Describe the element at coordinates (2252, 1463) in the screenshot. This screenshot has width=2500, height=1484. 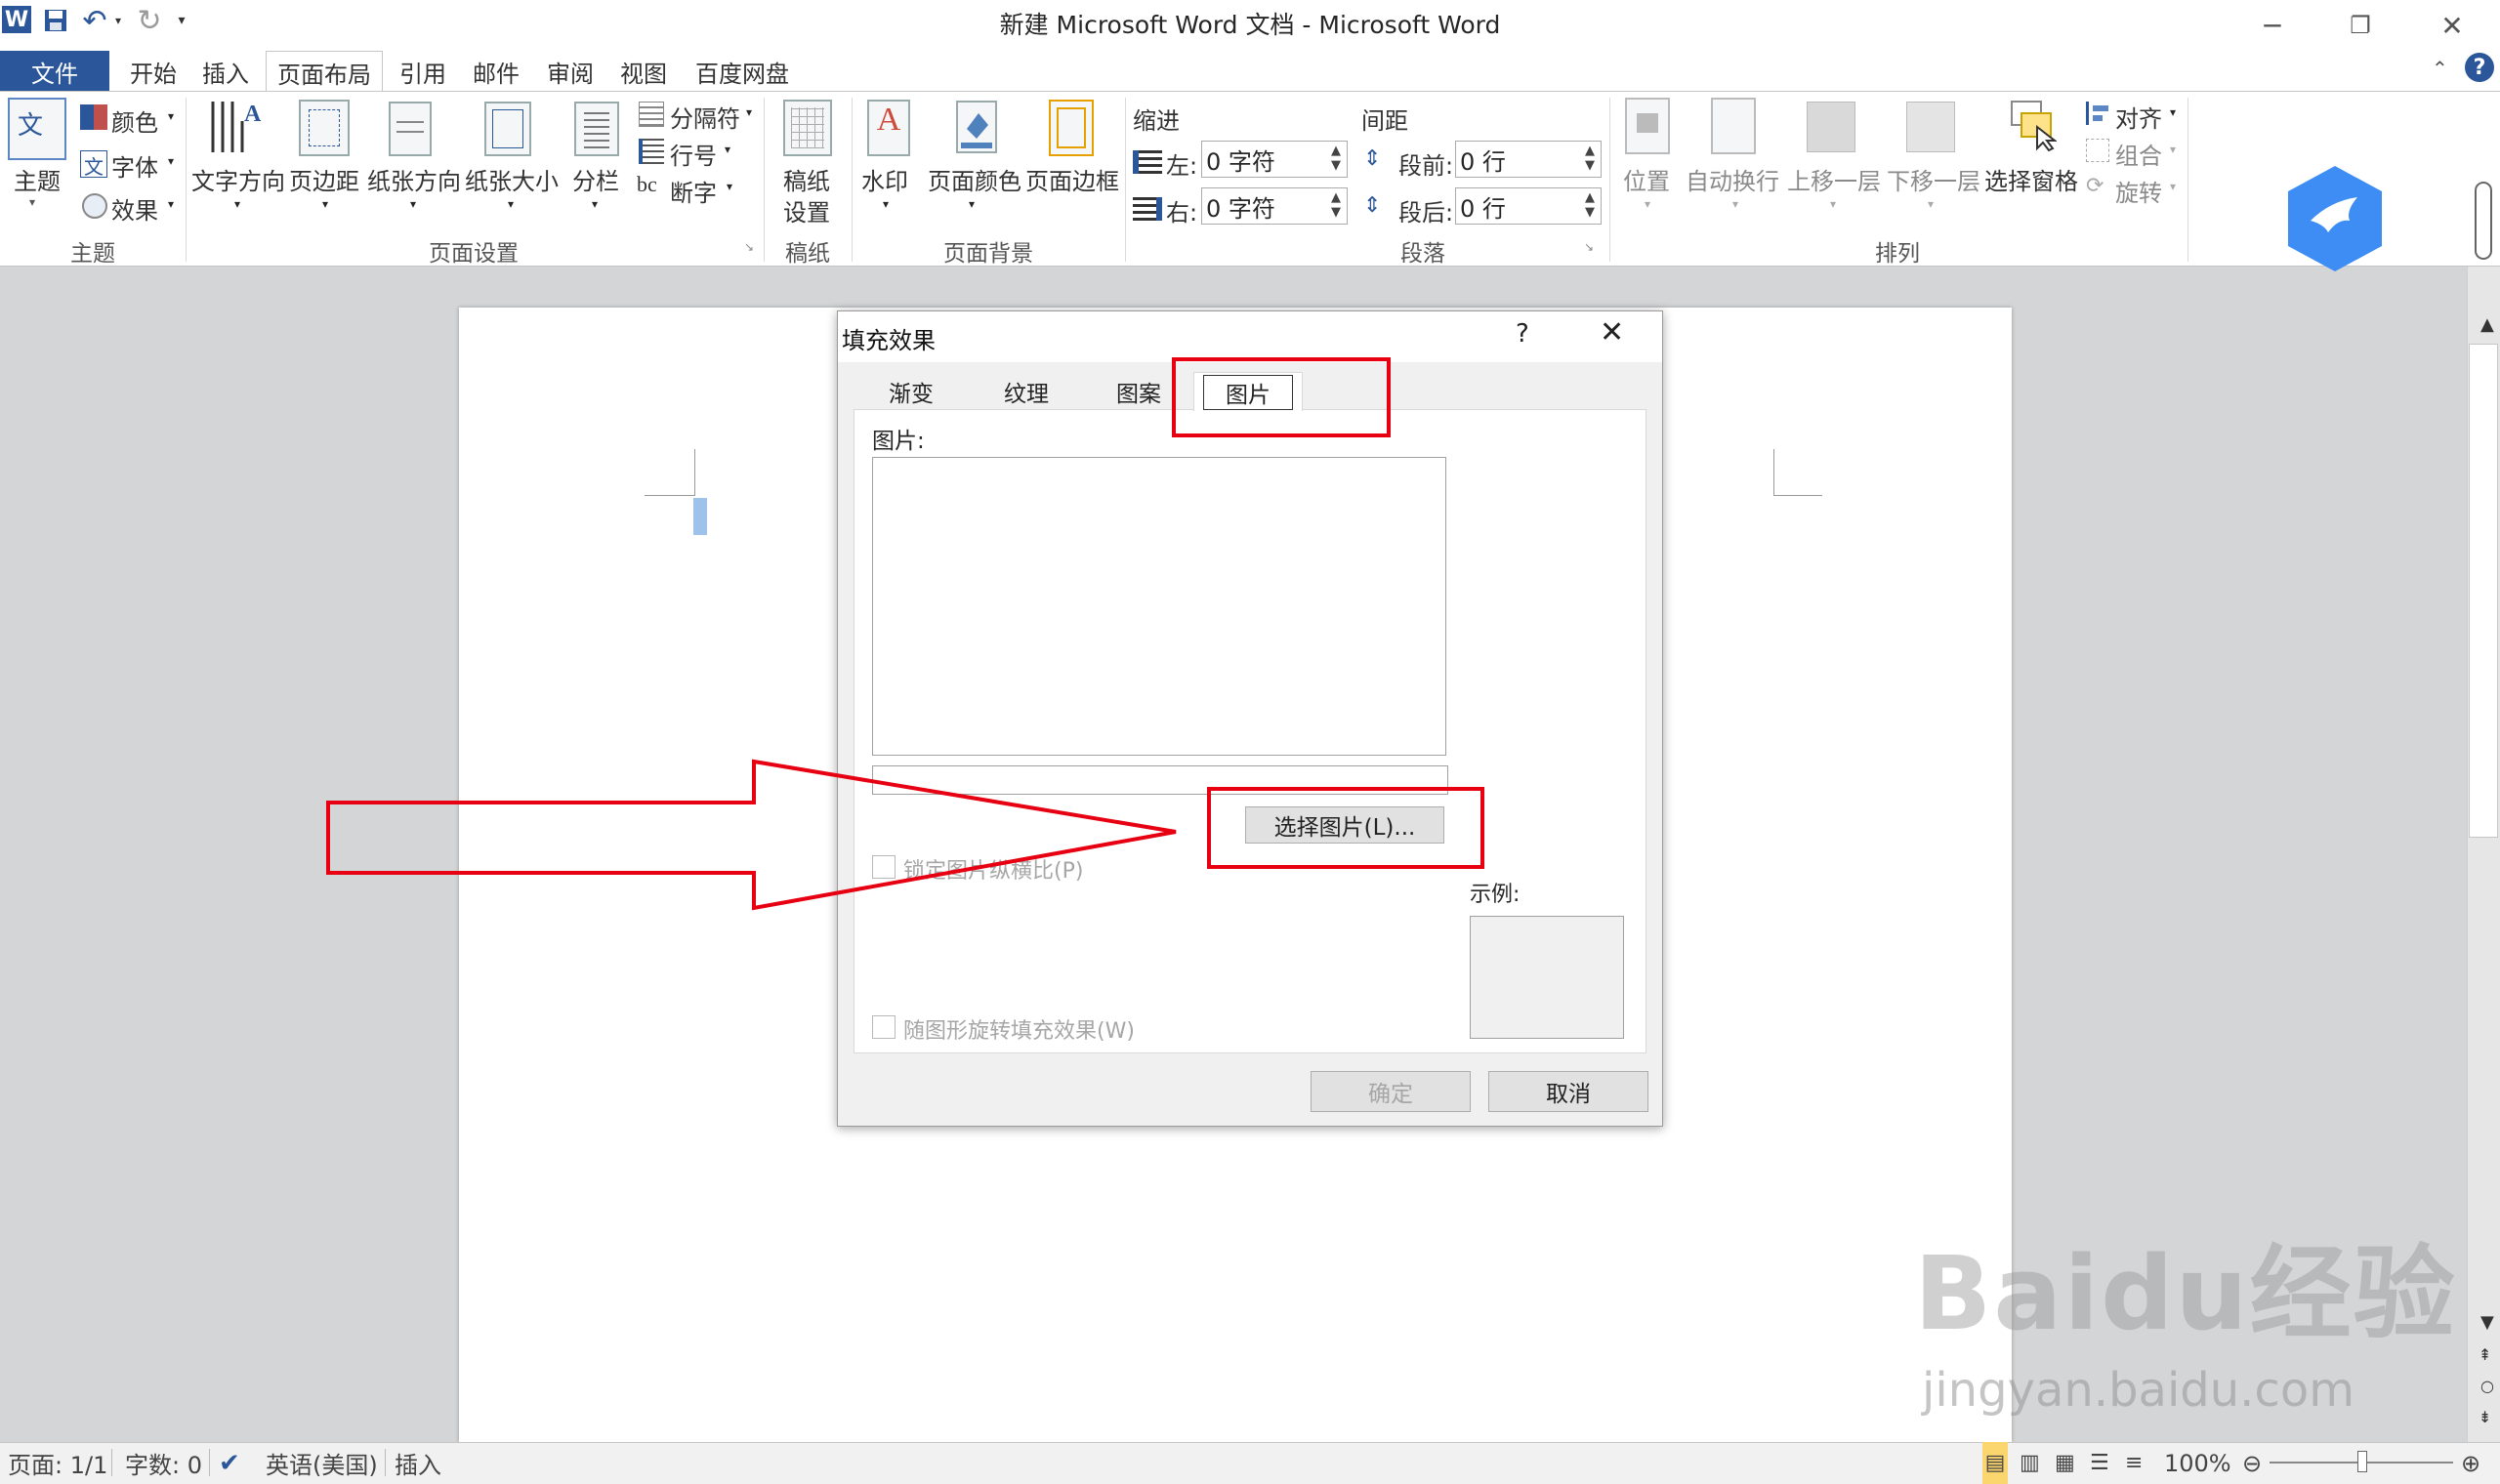
I see `zoom-out-icon: ⊖` at that location.